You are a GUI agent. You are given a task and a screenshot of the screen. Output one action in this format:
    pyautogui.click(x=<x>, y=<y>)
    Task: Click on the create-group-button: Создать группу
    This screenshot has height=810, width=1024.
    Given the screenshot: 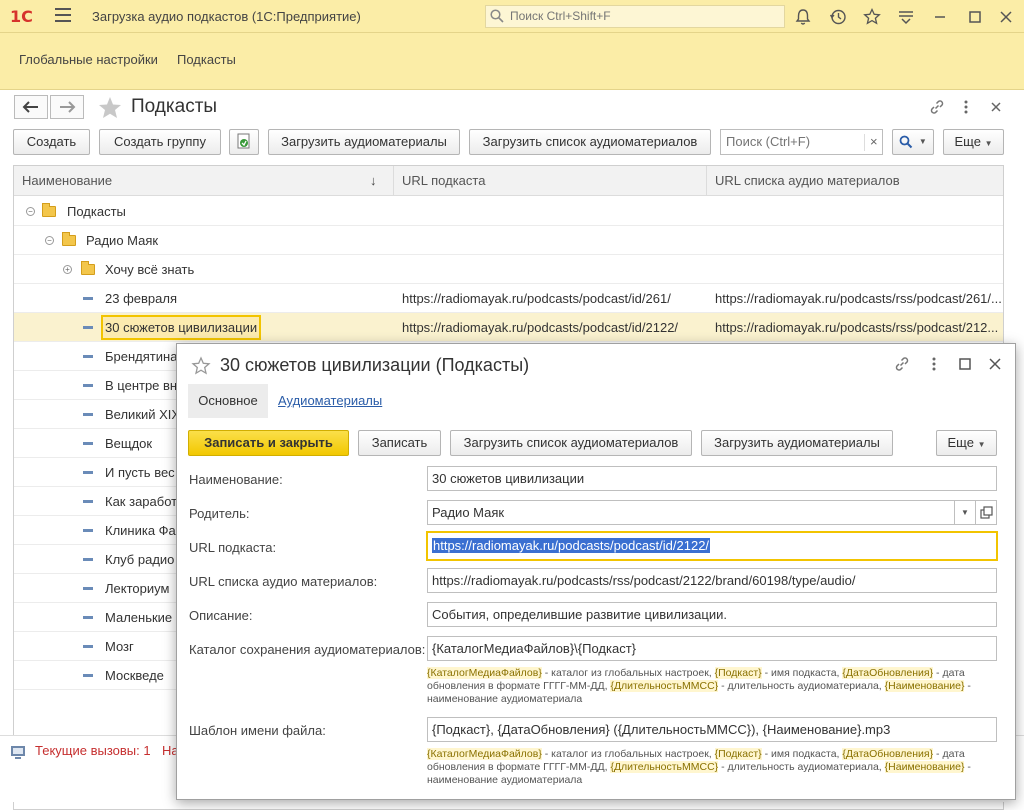 What is the action you would take?
    pyautogui.click(x=160, y=142)
    